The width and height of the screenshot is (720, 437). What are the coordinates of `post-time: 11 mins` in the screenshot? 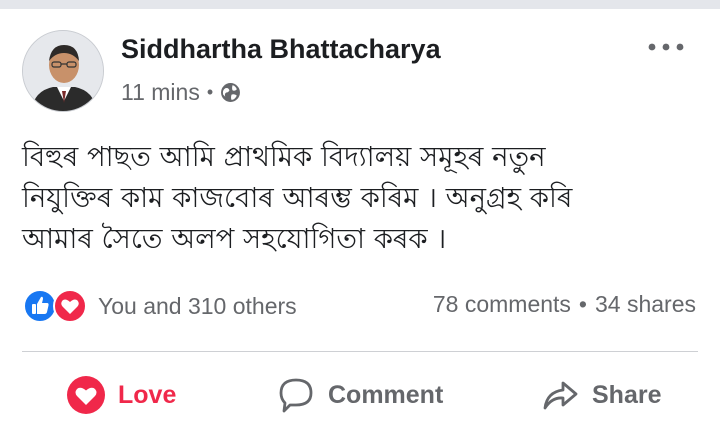 It's located at (160, 92).